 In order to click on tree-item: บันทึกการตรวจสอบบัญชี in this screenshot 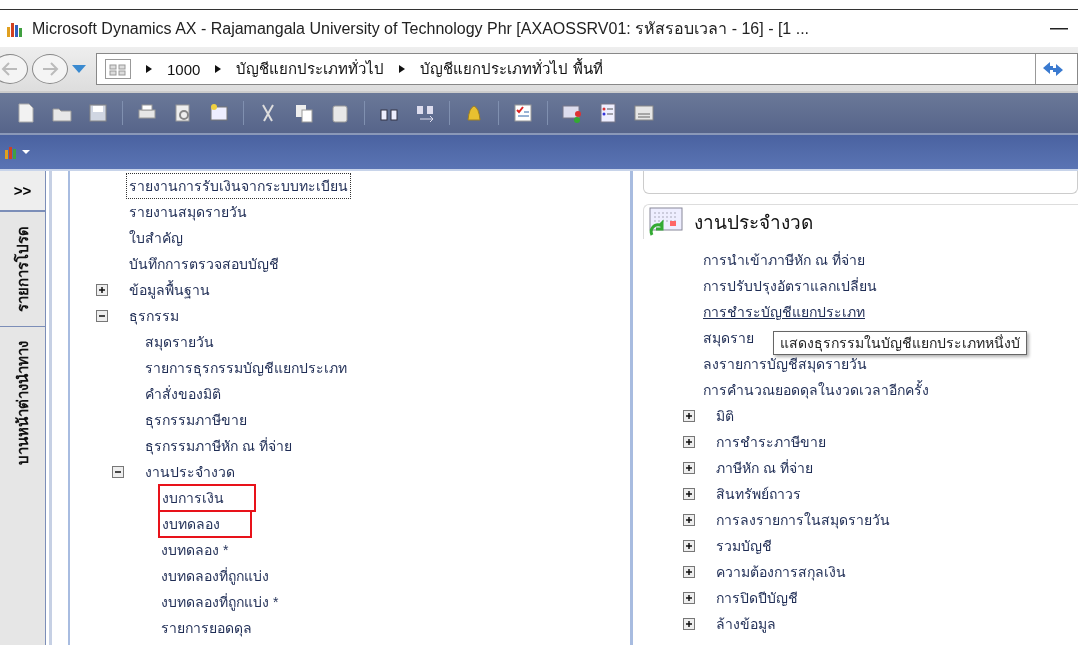, I will do `click(204, 264)`.